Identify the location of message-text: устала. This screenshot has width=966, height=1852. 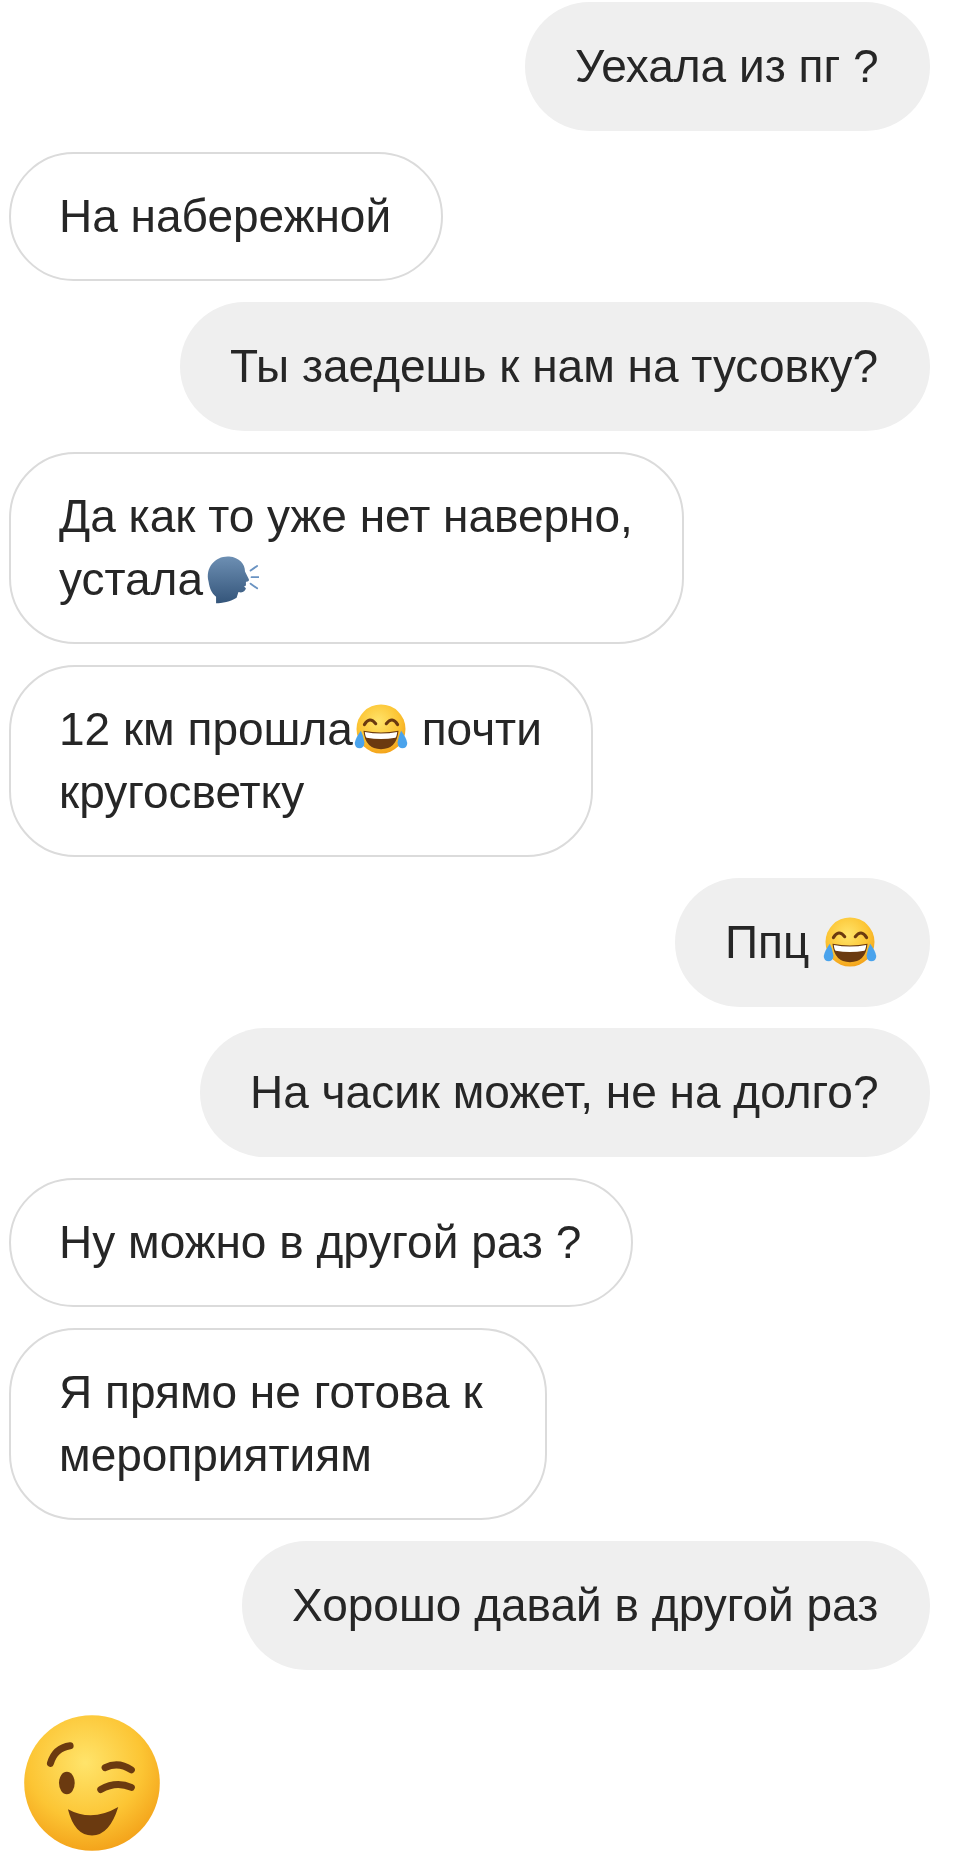
(131, 579).